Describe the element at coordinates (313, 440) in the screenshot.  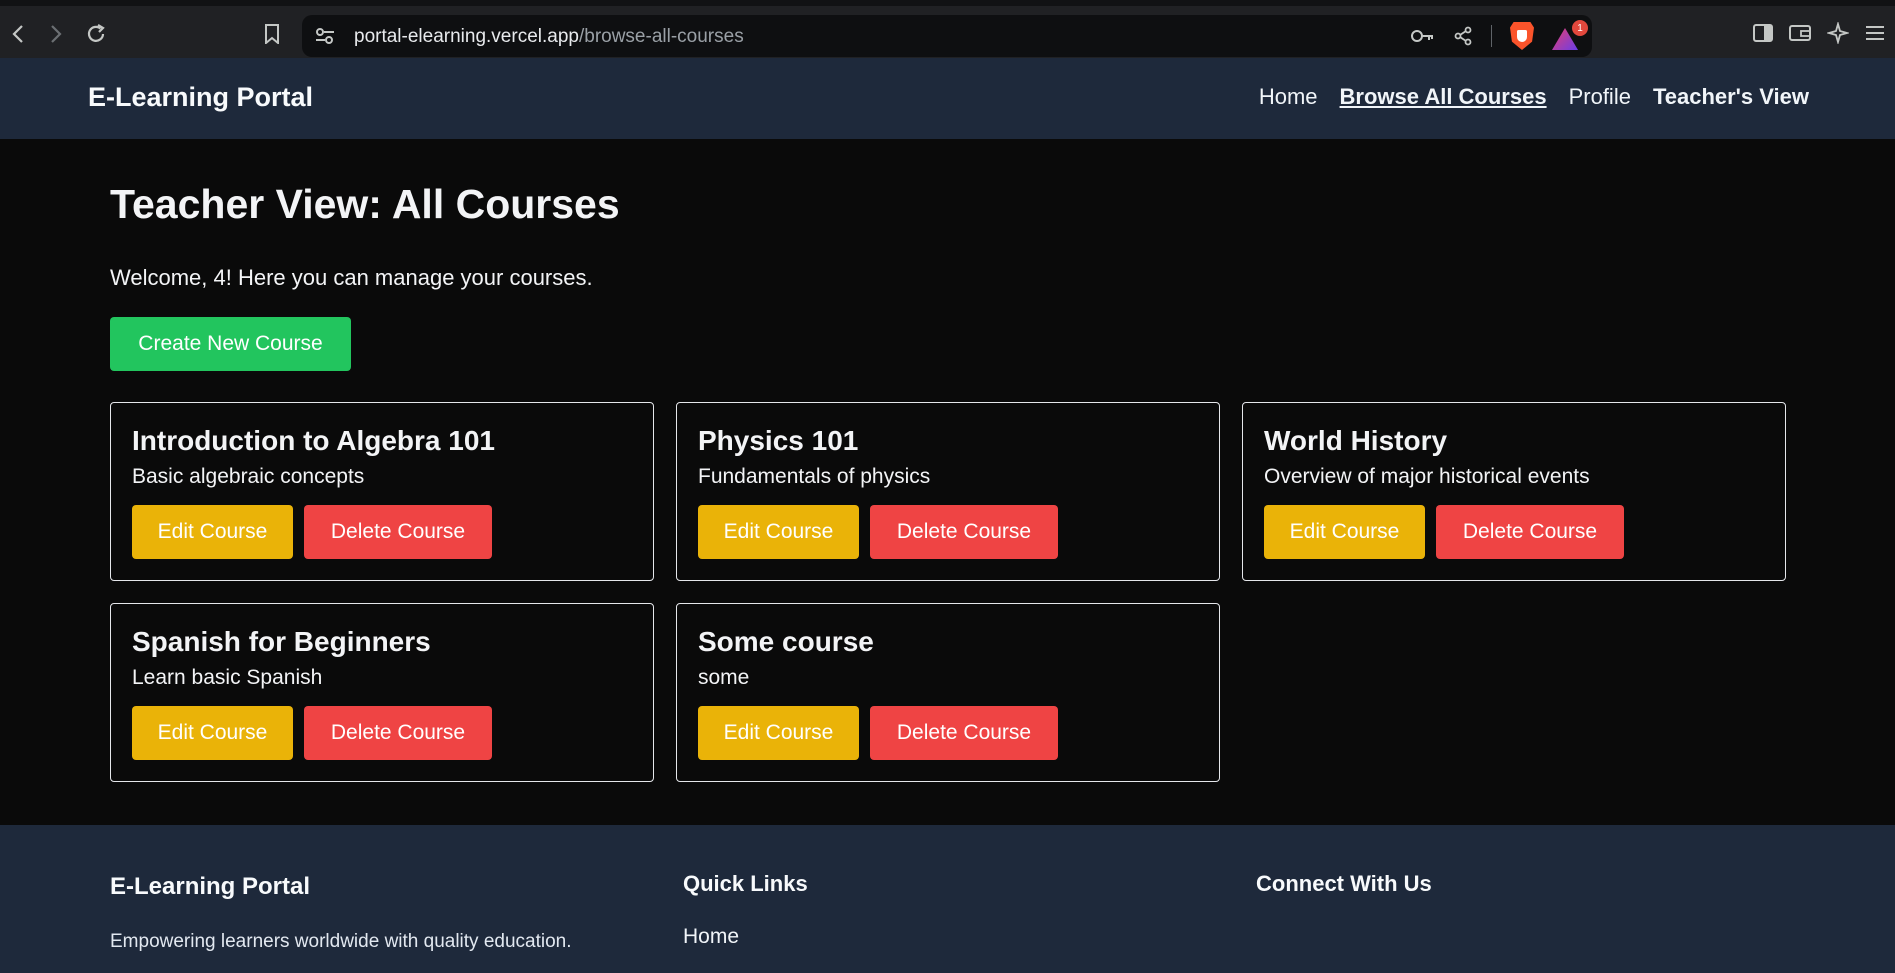
I see `course-title: Introduction to Algebra 101` at that location.